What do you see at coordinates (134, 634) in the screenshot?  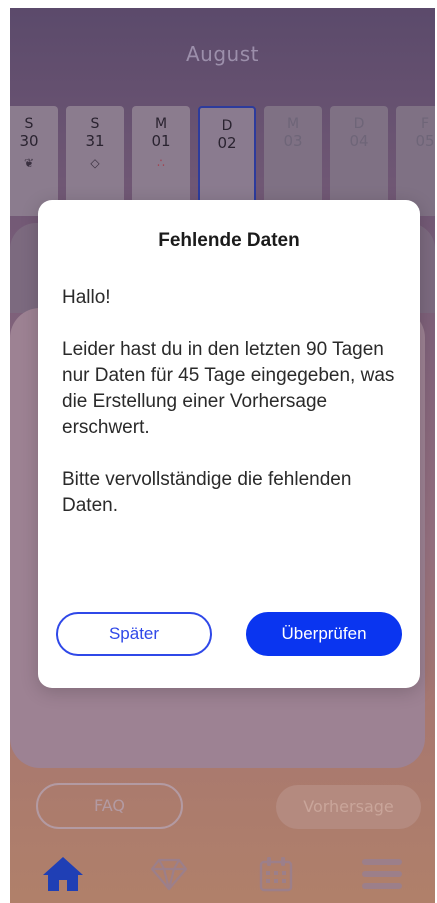 I see `later-button: Später` at bounding box center [134, 634].